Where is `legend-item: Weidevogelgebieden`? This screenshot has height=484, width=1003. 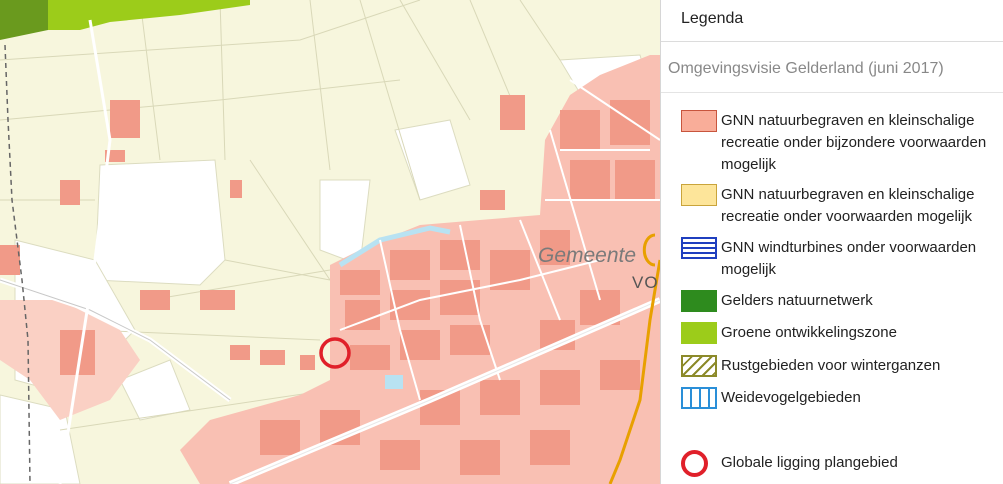
legend-item: Weidevogelgebieden is located at coordinates (840, 398).